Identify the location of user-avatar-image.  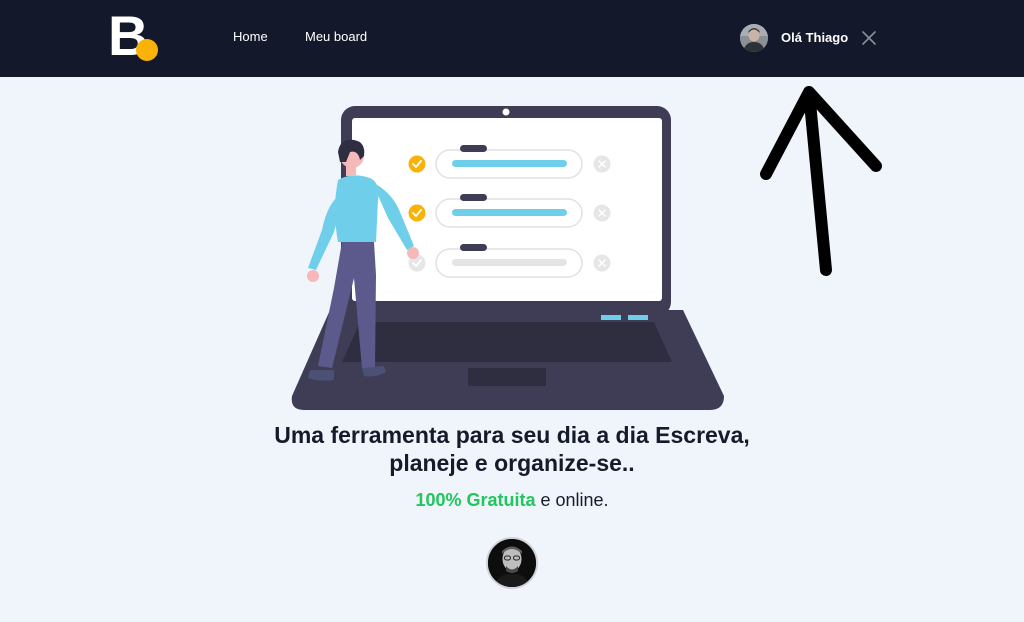
(754, 38).